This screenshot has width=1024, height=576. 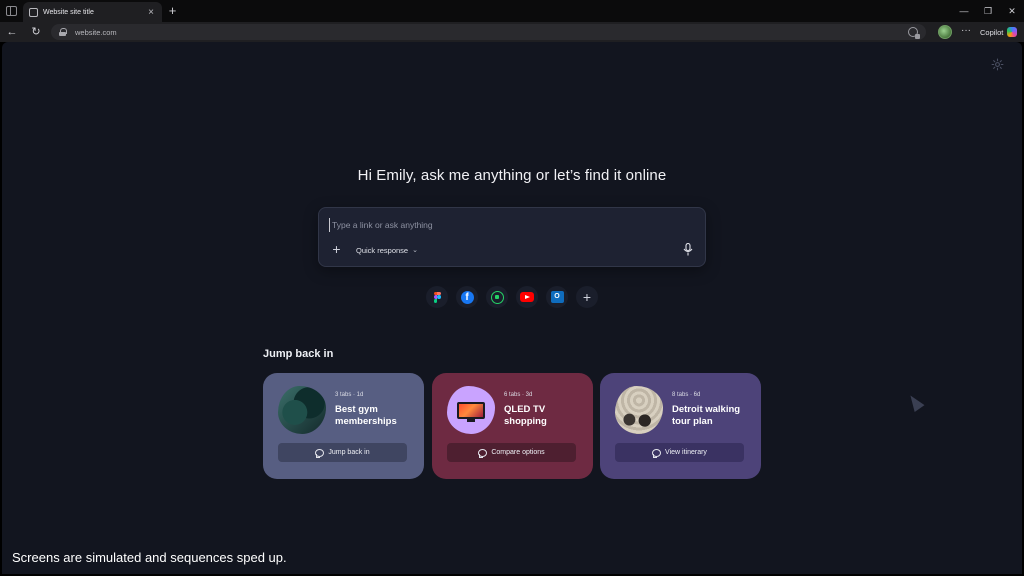 I want to click on shortcut-outlook: O, so click(x=557, y=297).